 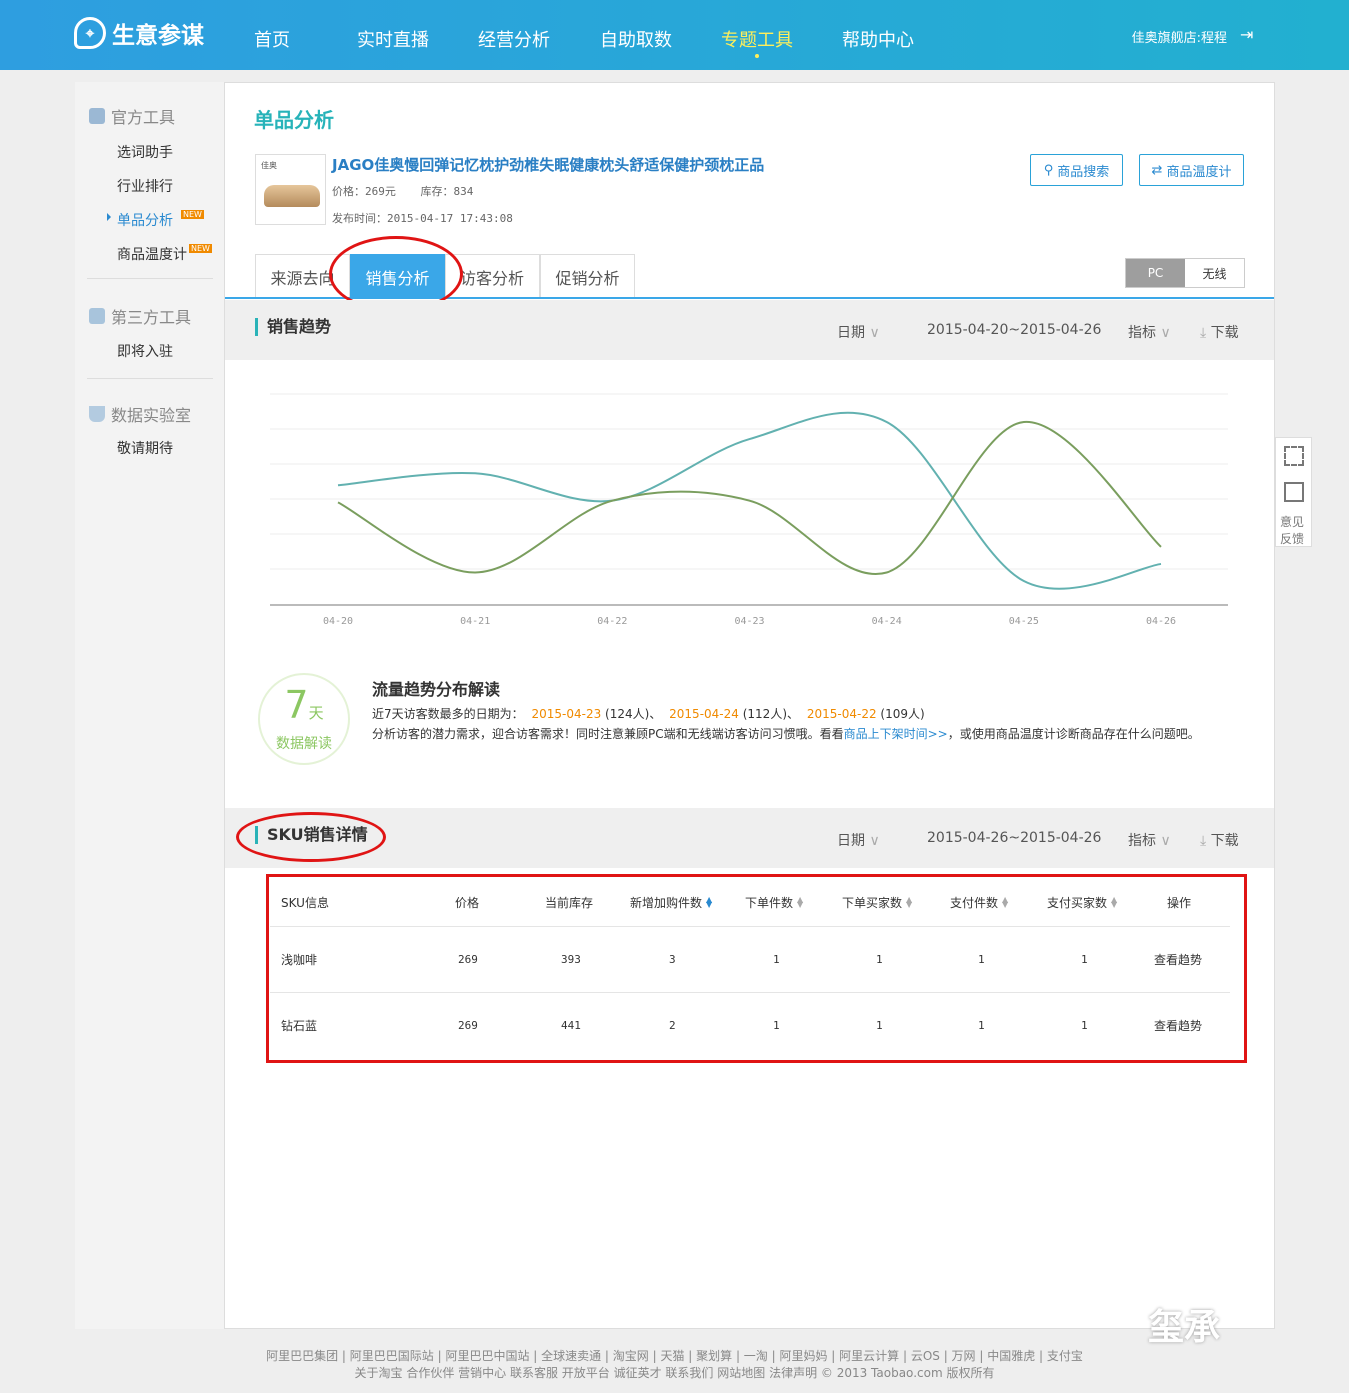 I want to click on shield-icon, so click(x=97, y=116).